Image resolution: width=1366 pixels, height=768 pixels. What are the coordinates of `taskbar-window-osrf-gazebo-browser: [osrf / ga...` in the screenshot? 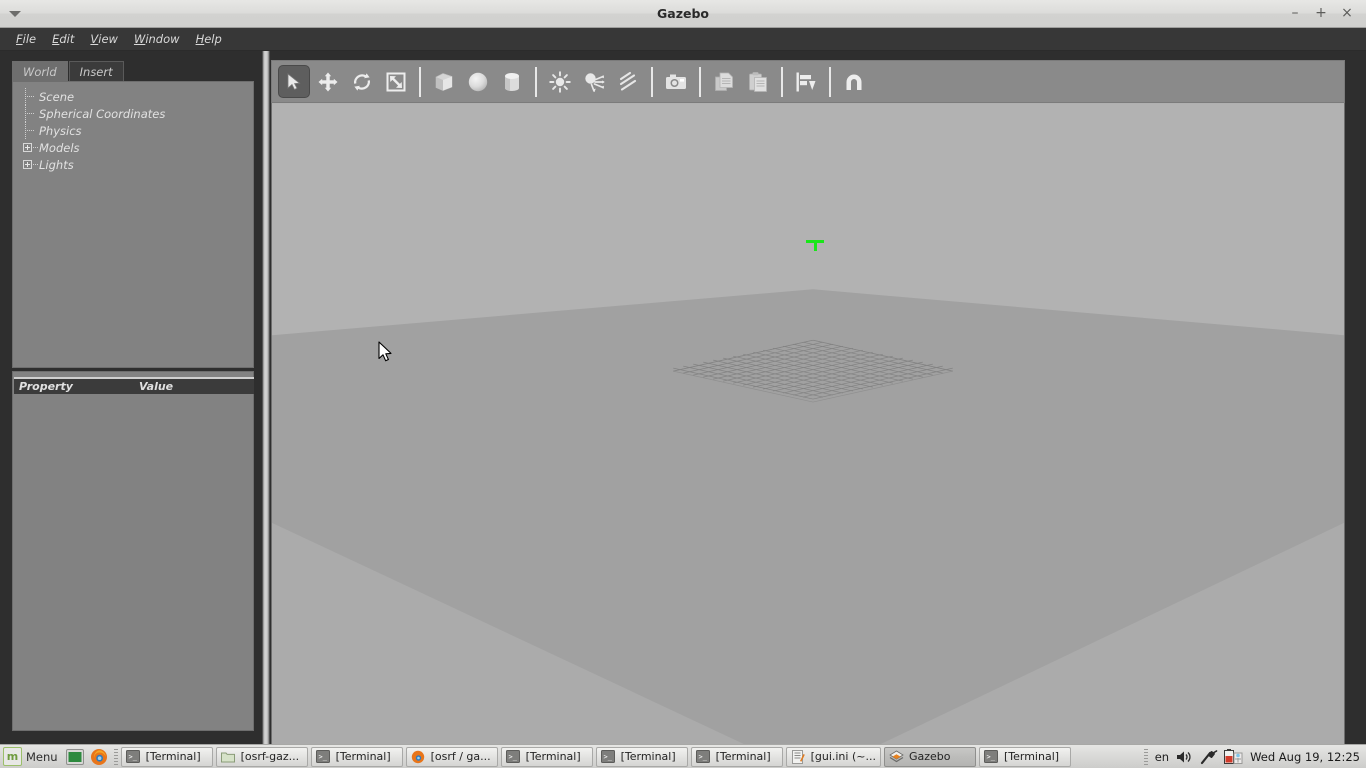 It's located at (451, 756).